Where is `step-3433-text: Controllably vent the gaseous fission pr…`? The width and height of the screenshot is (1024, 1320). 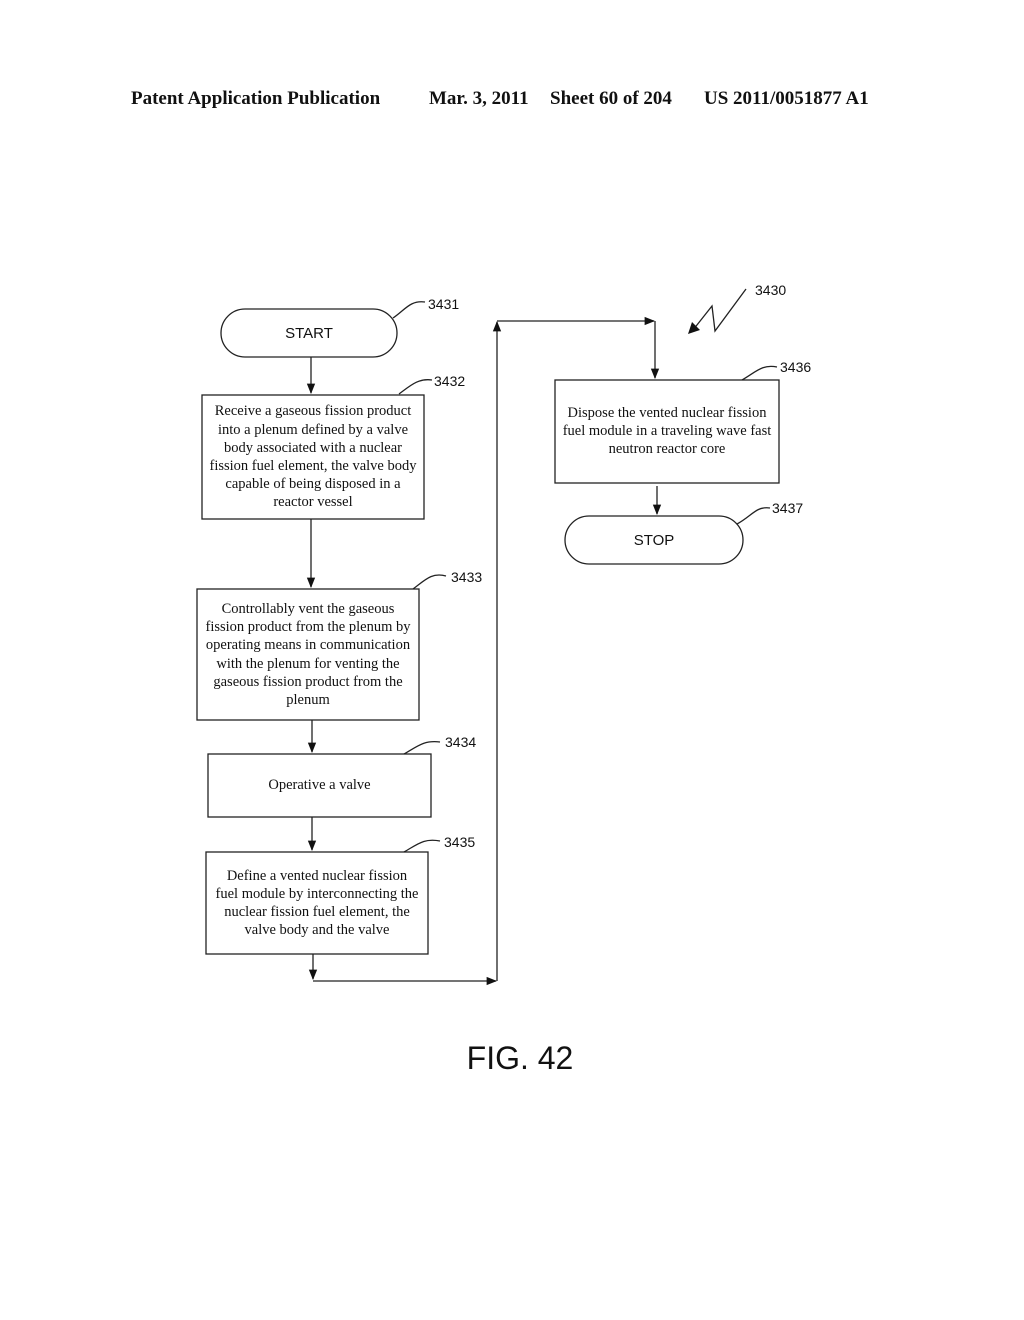 step-3433-text: Controllably vent the gaseous fission pr… is located at coordinates (308, 654).